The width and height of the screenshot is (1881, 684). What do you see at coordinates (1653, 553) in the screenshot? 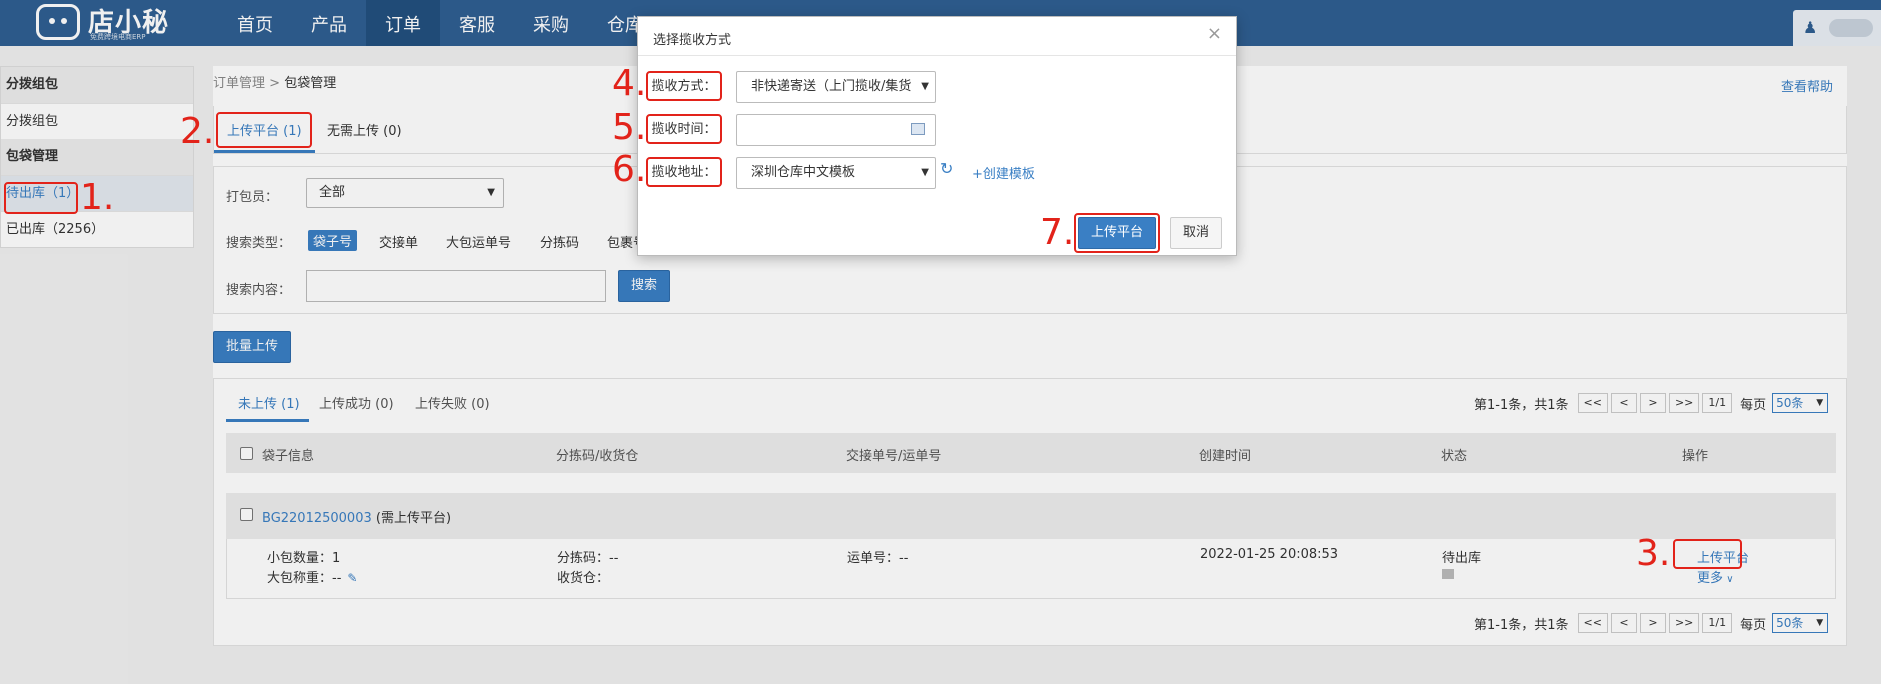
I see `annotation-number-3: 3.` at bounding box center [1653, 553].